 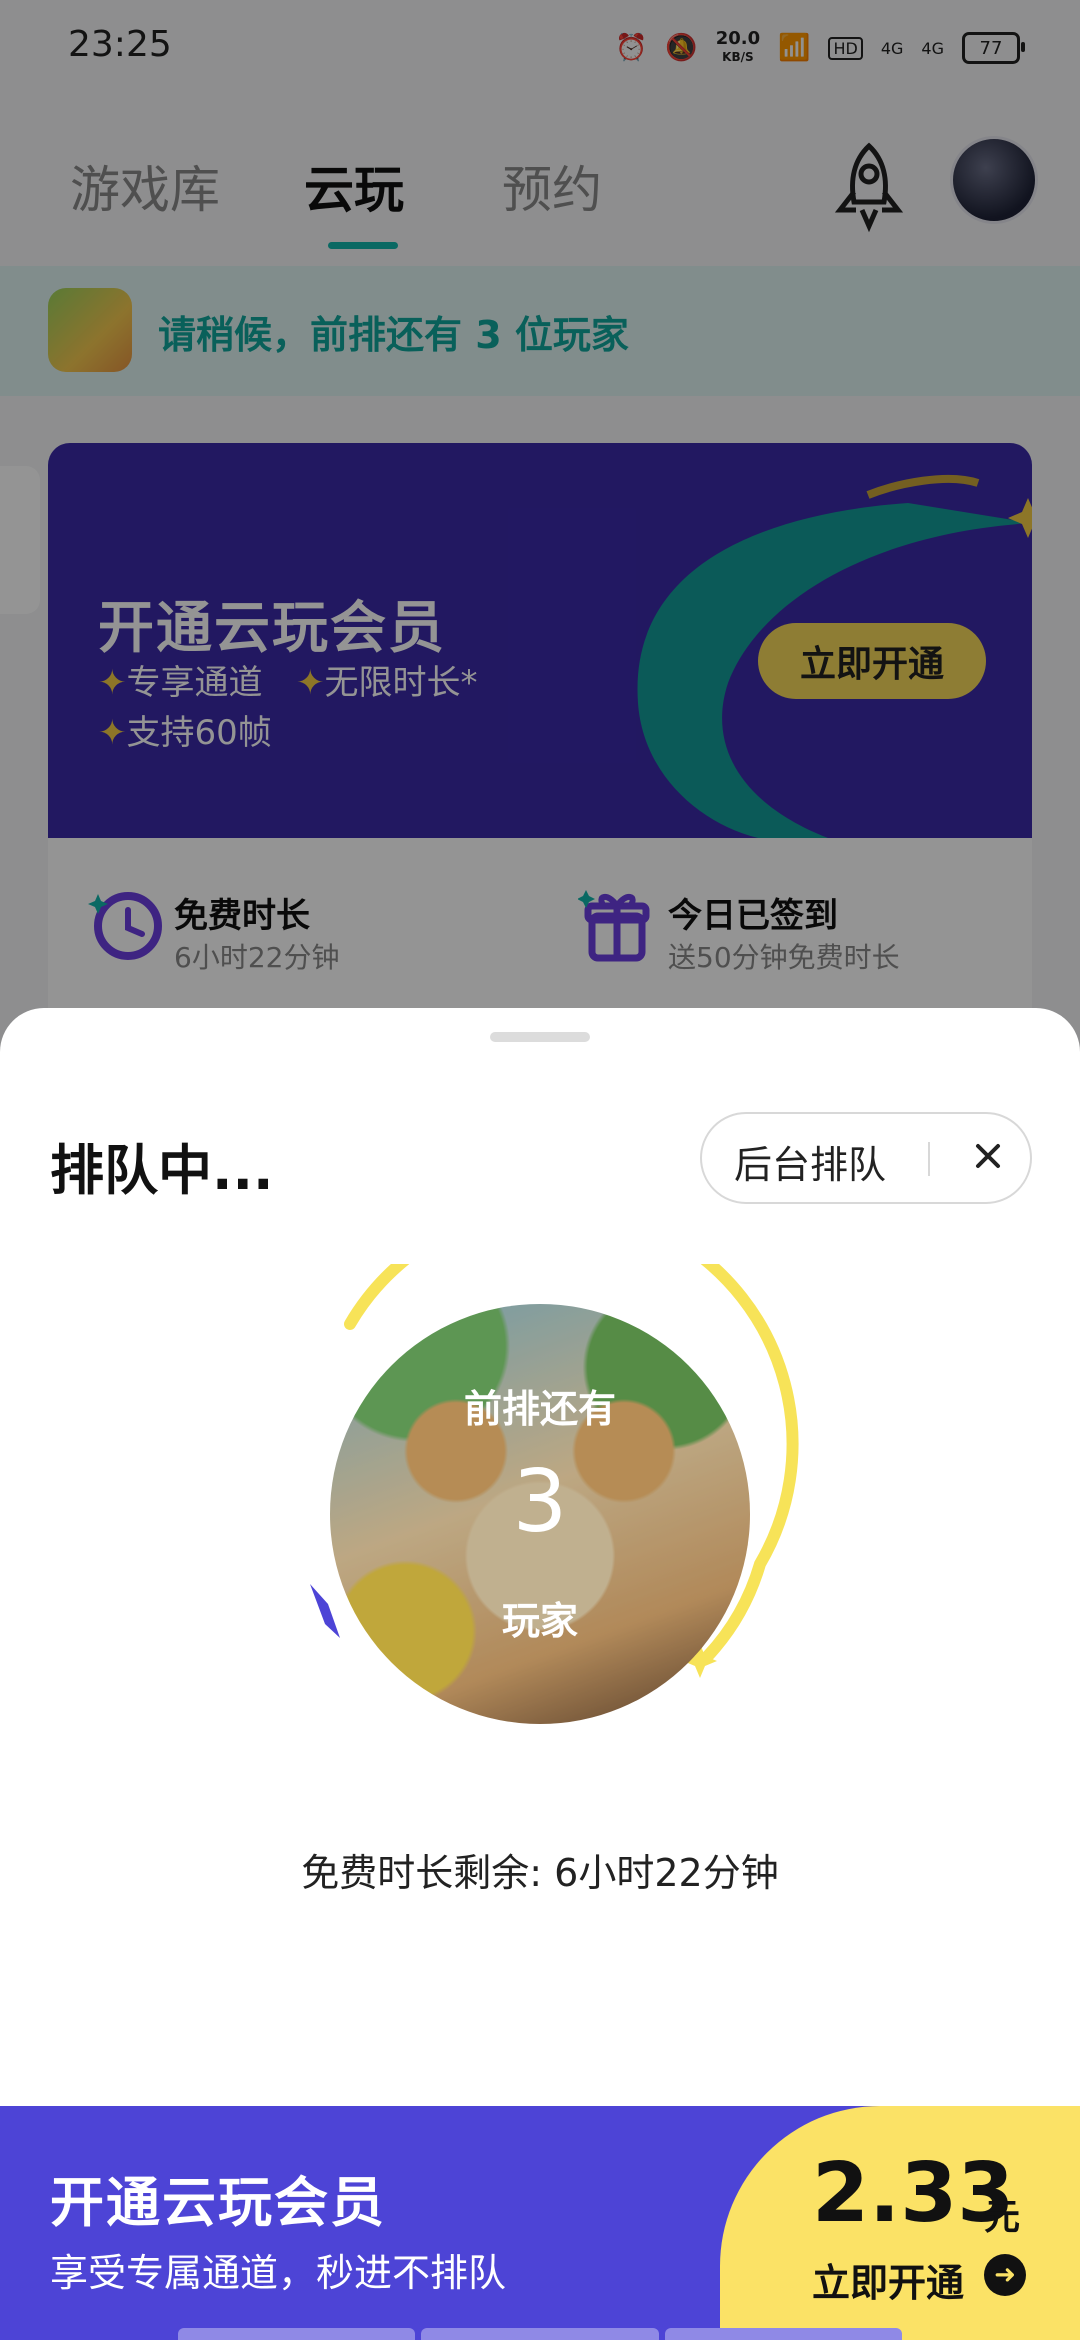 What do you see at coordinates (988, 1156) in the screenshot?
I see `close-icon` at bounding box center [988, 1156].